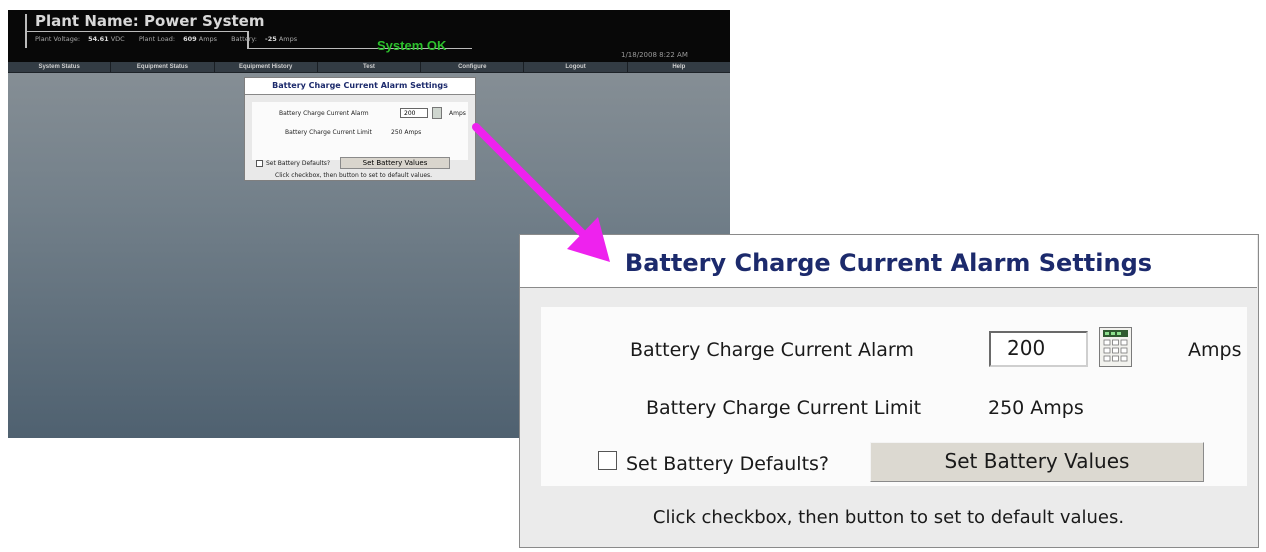  I want to click on plant-name: Power System, so click(204, 21).